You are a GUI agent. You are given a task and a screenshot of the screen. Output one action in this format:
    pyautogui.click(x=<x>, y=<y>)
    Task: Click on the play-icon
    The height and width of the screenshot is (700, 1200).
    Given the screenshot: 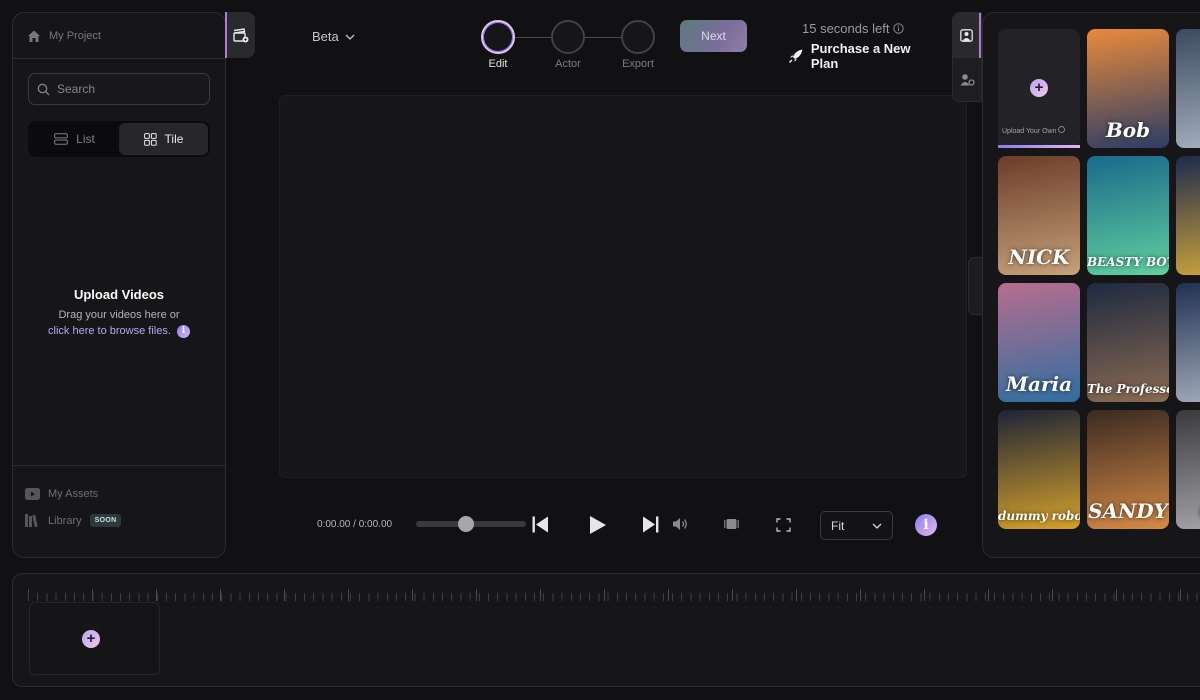 What is the action you would take?
    pyautogui.click(x=598, y=525)
    